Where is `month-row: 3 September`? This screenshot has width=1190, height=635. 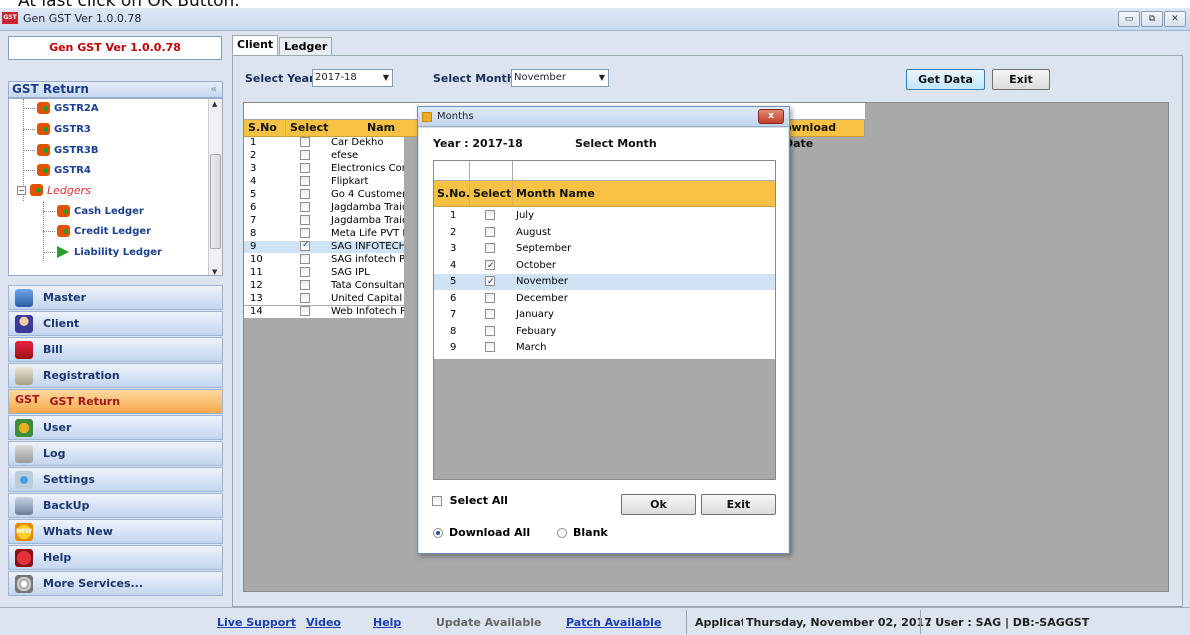 month-row: 3 September is located at coordinates (604, 249).